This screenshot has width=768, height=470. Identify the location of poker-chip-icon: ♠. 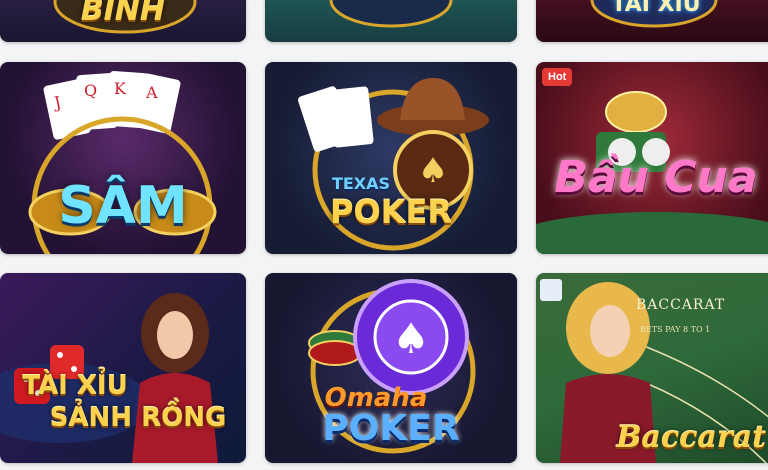
(388, 337).